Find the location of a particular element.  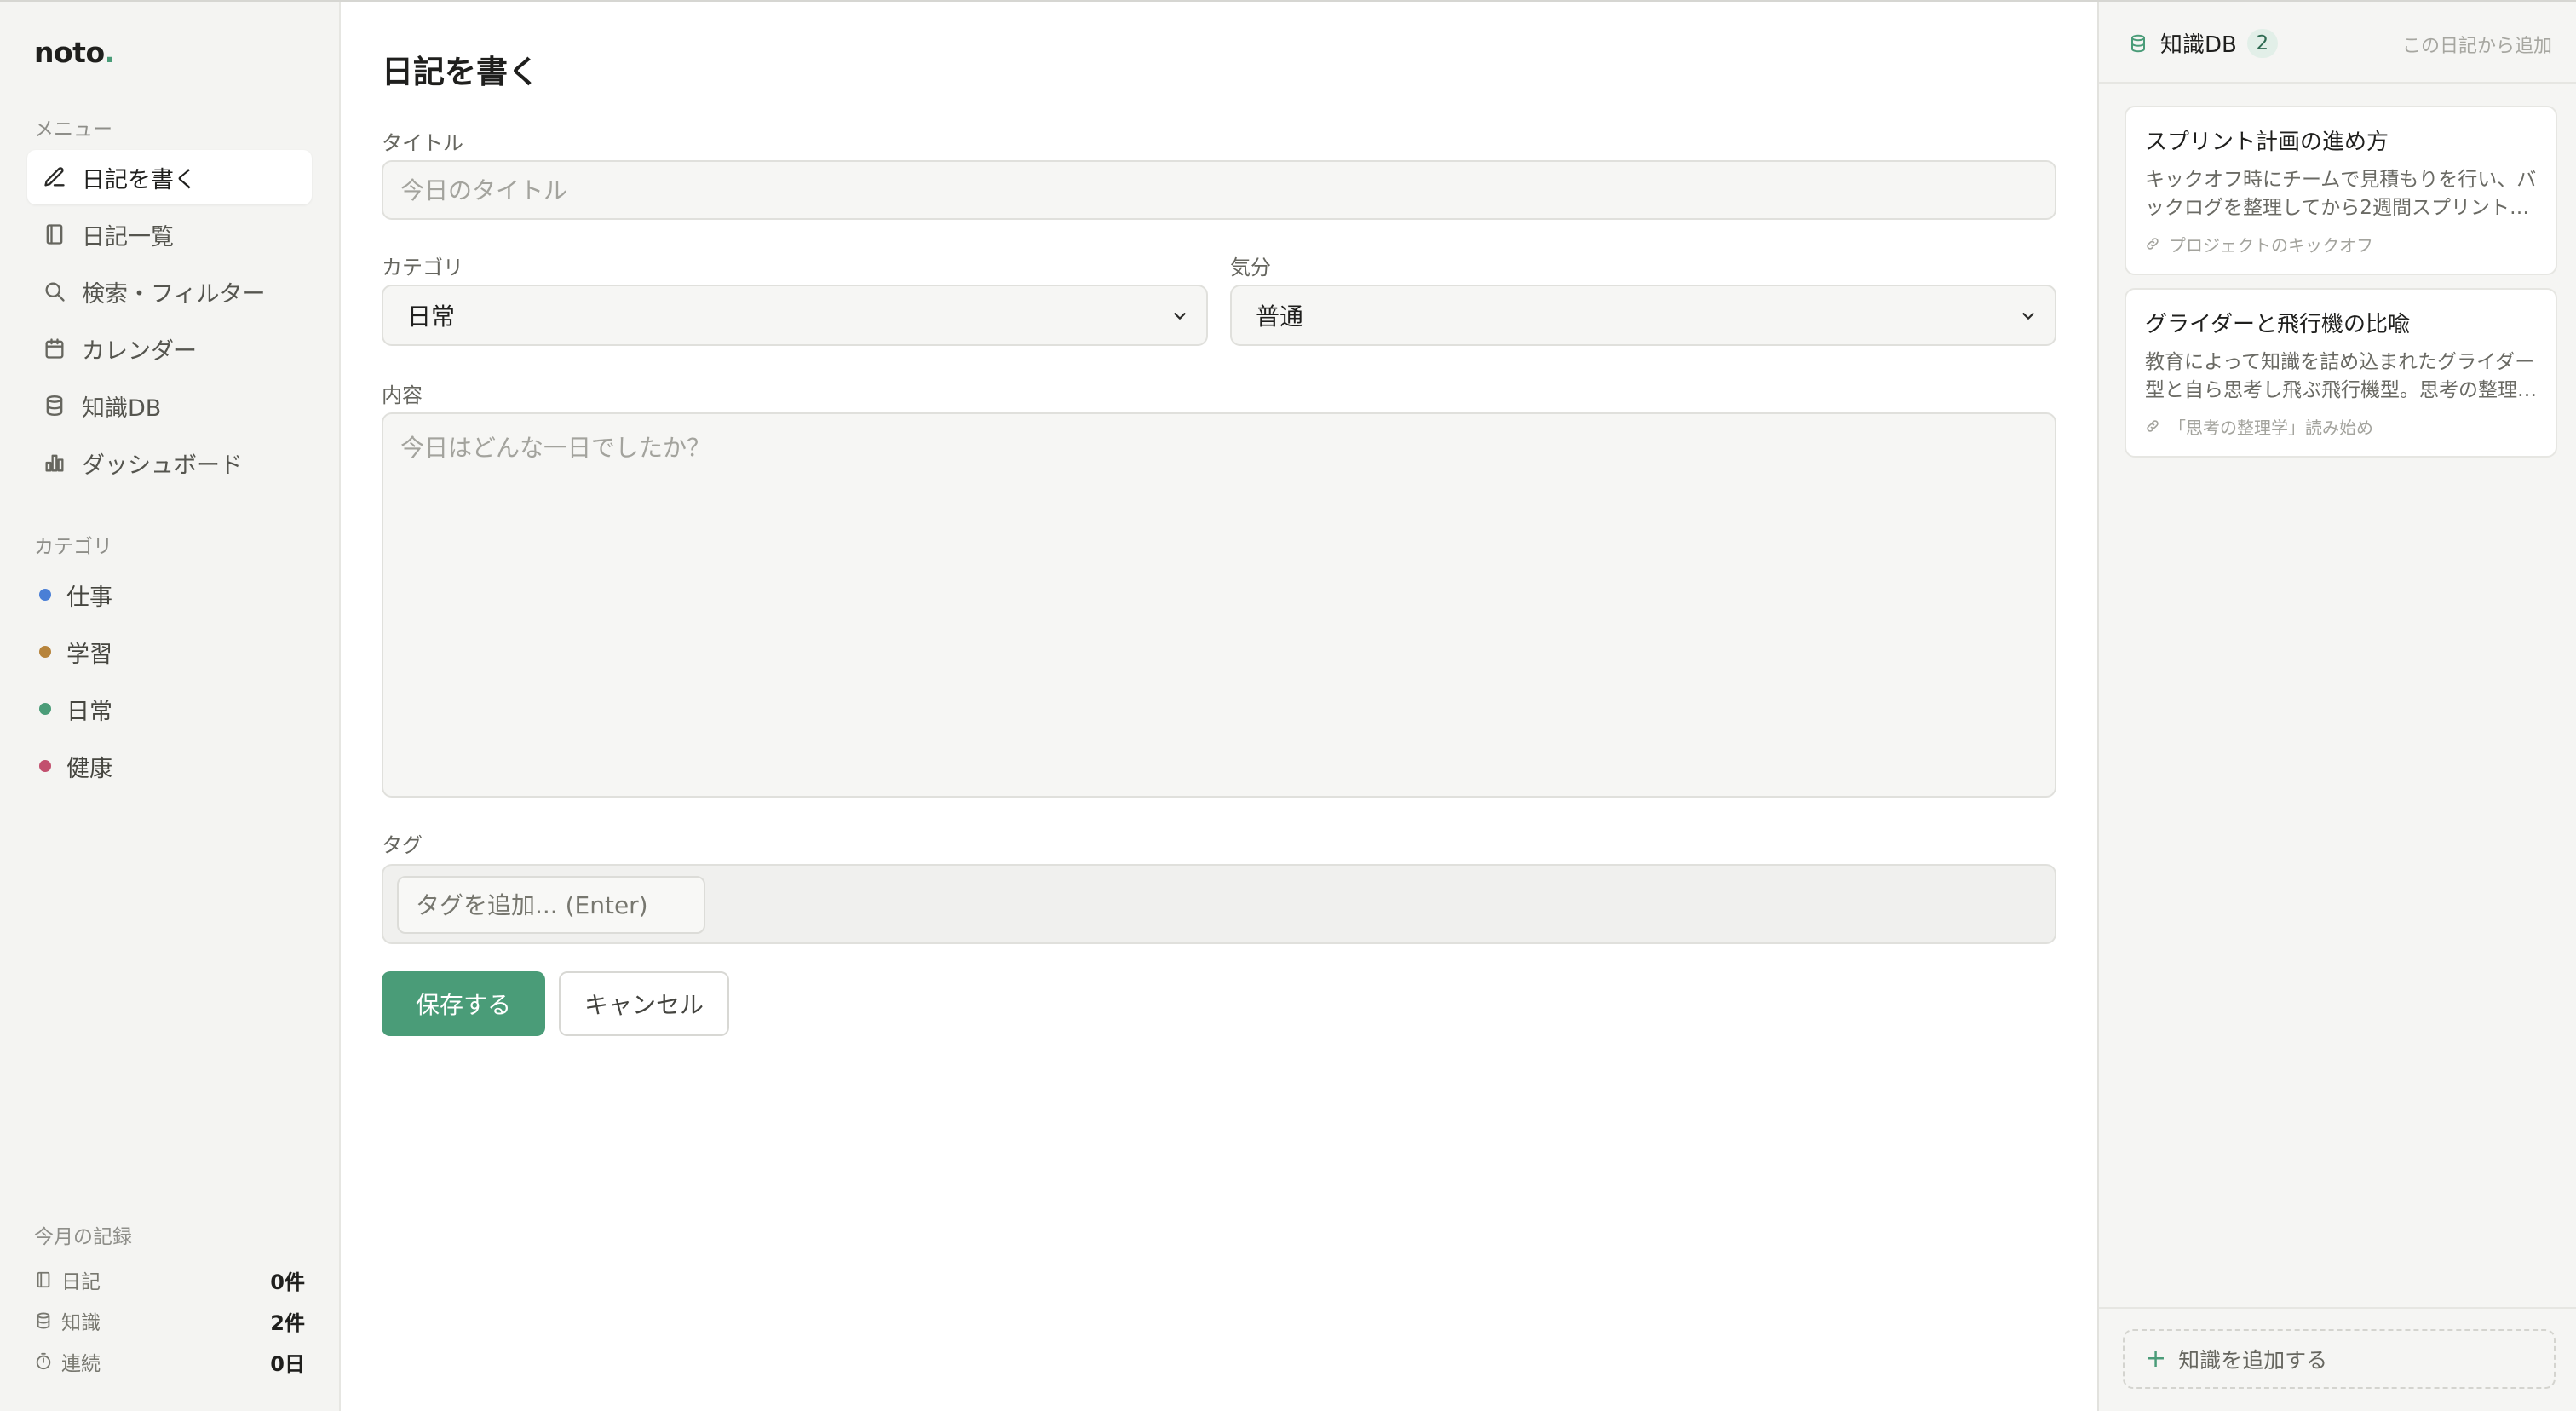

search-icon is located at coordinates (55, 292).